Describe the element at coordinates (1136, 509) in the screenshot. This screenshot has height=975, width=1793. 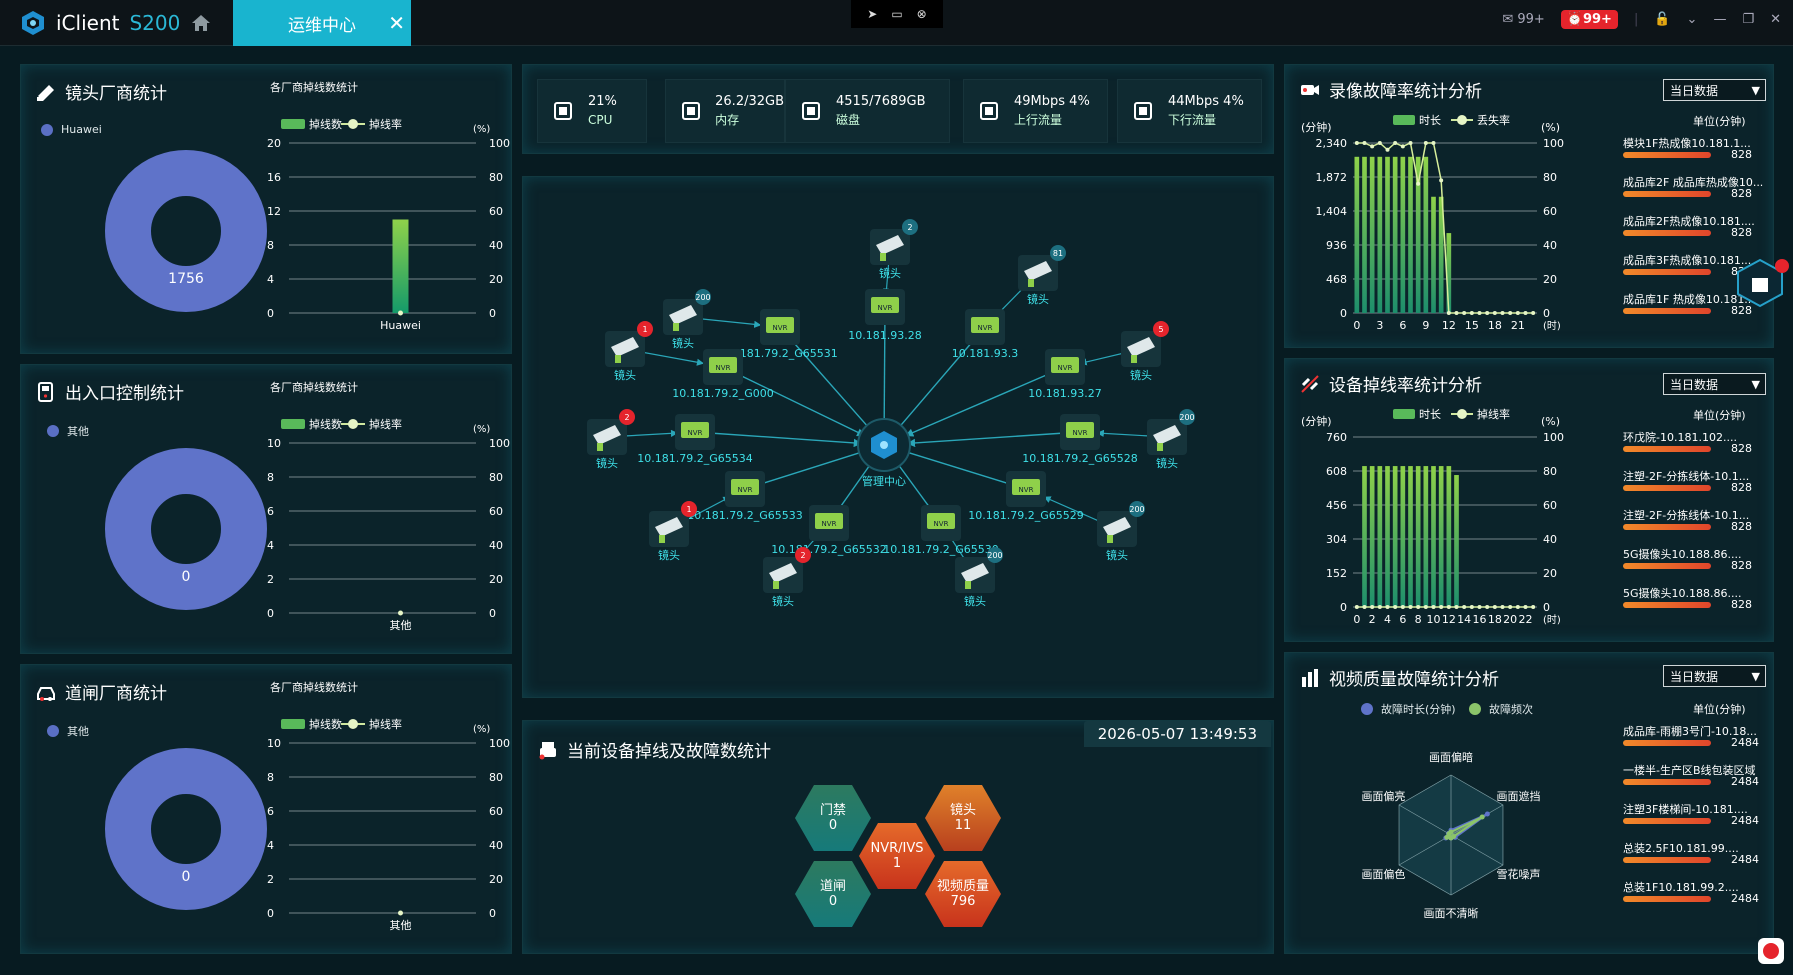
I see `alert-badge-count: 200` at that location.